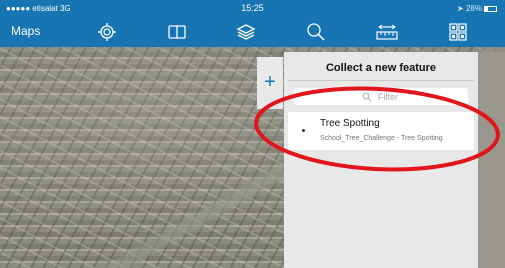 The image size is (505, 268). What do you see at coordinates (491, 160) in the screenshot?
I see `map-edge` at bounding box center [491, 160].